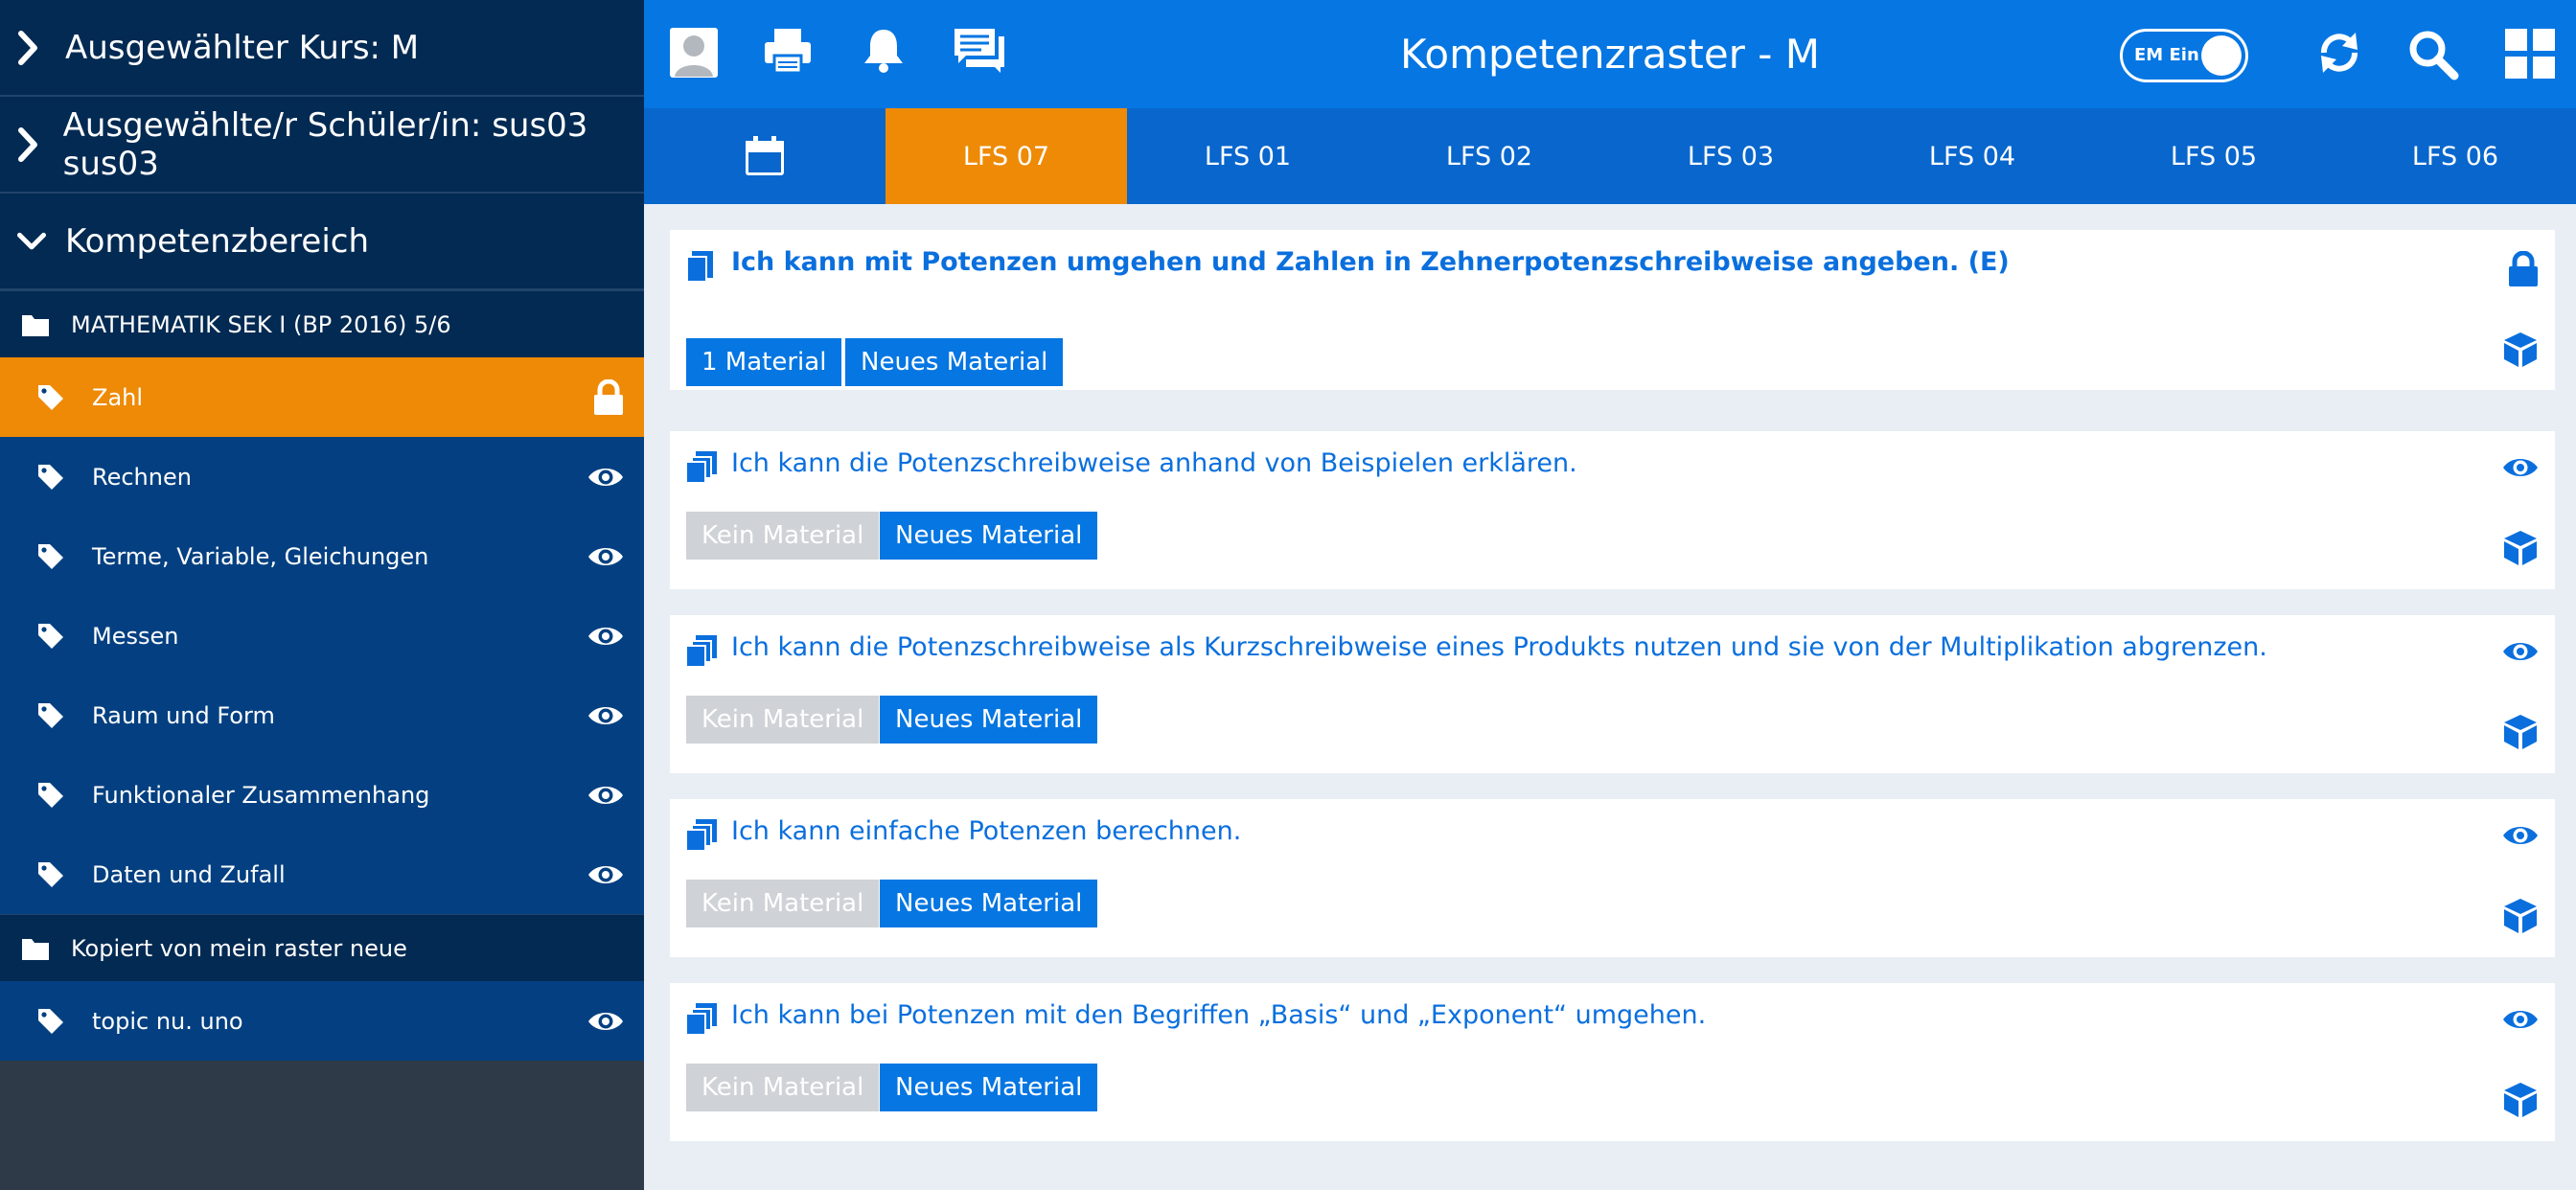 Image resolution: width=2576 pixels, height=1190 pixels. I want to click on competency-title: Ich kann einfache Potenzen berechnen., so click(986, 831).